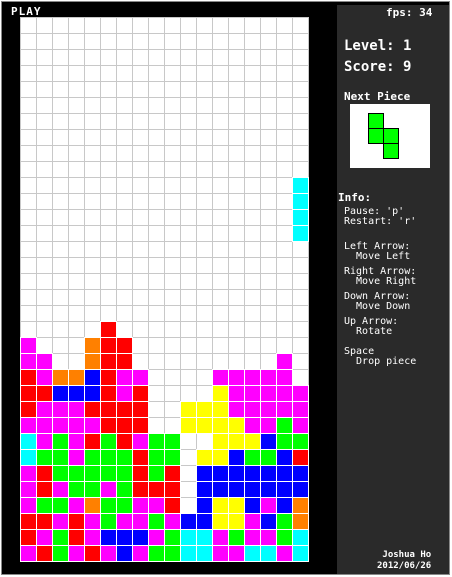  Describe the element at coordinates (390, 136) in the screenshot. I see `next-piece-preview` at that location.